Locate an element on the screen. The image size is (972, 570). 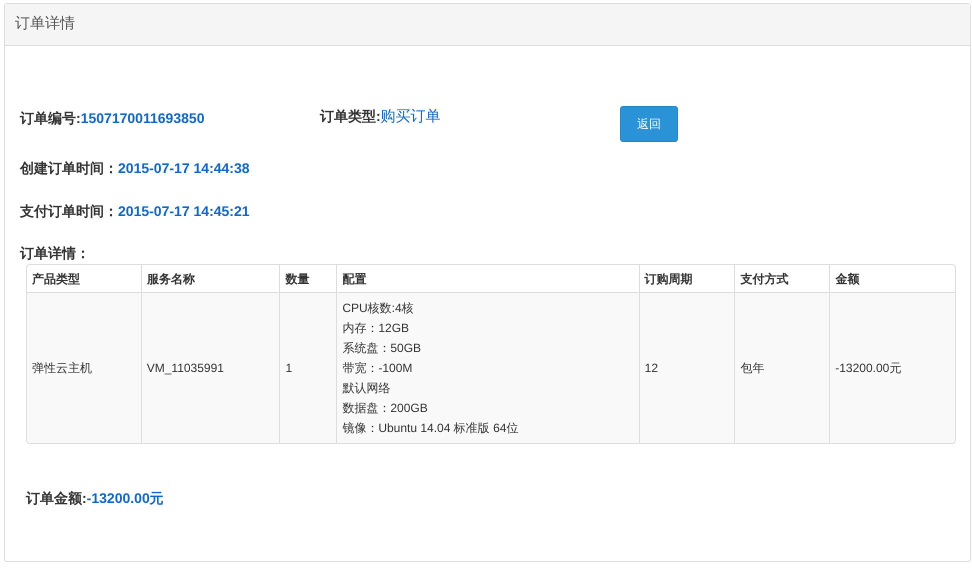
column-header: 金额 is located at coordinates (847, 279).